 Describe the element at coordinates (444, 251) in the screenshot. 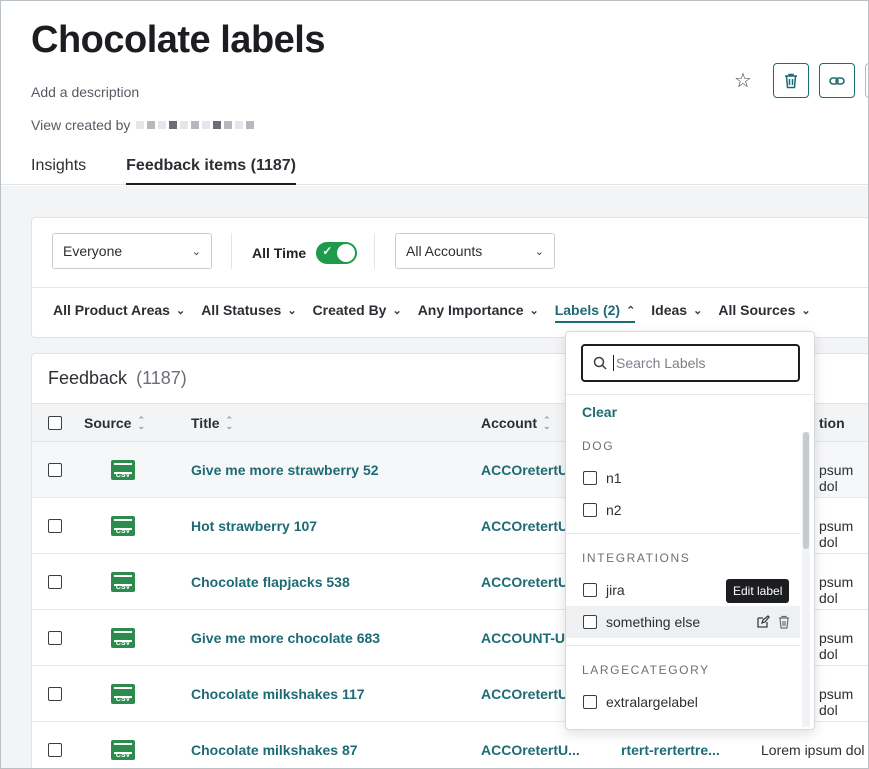

I see `accounts-select-value: All Accounts` at that location.